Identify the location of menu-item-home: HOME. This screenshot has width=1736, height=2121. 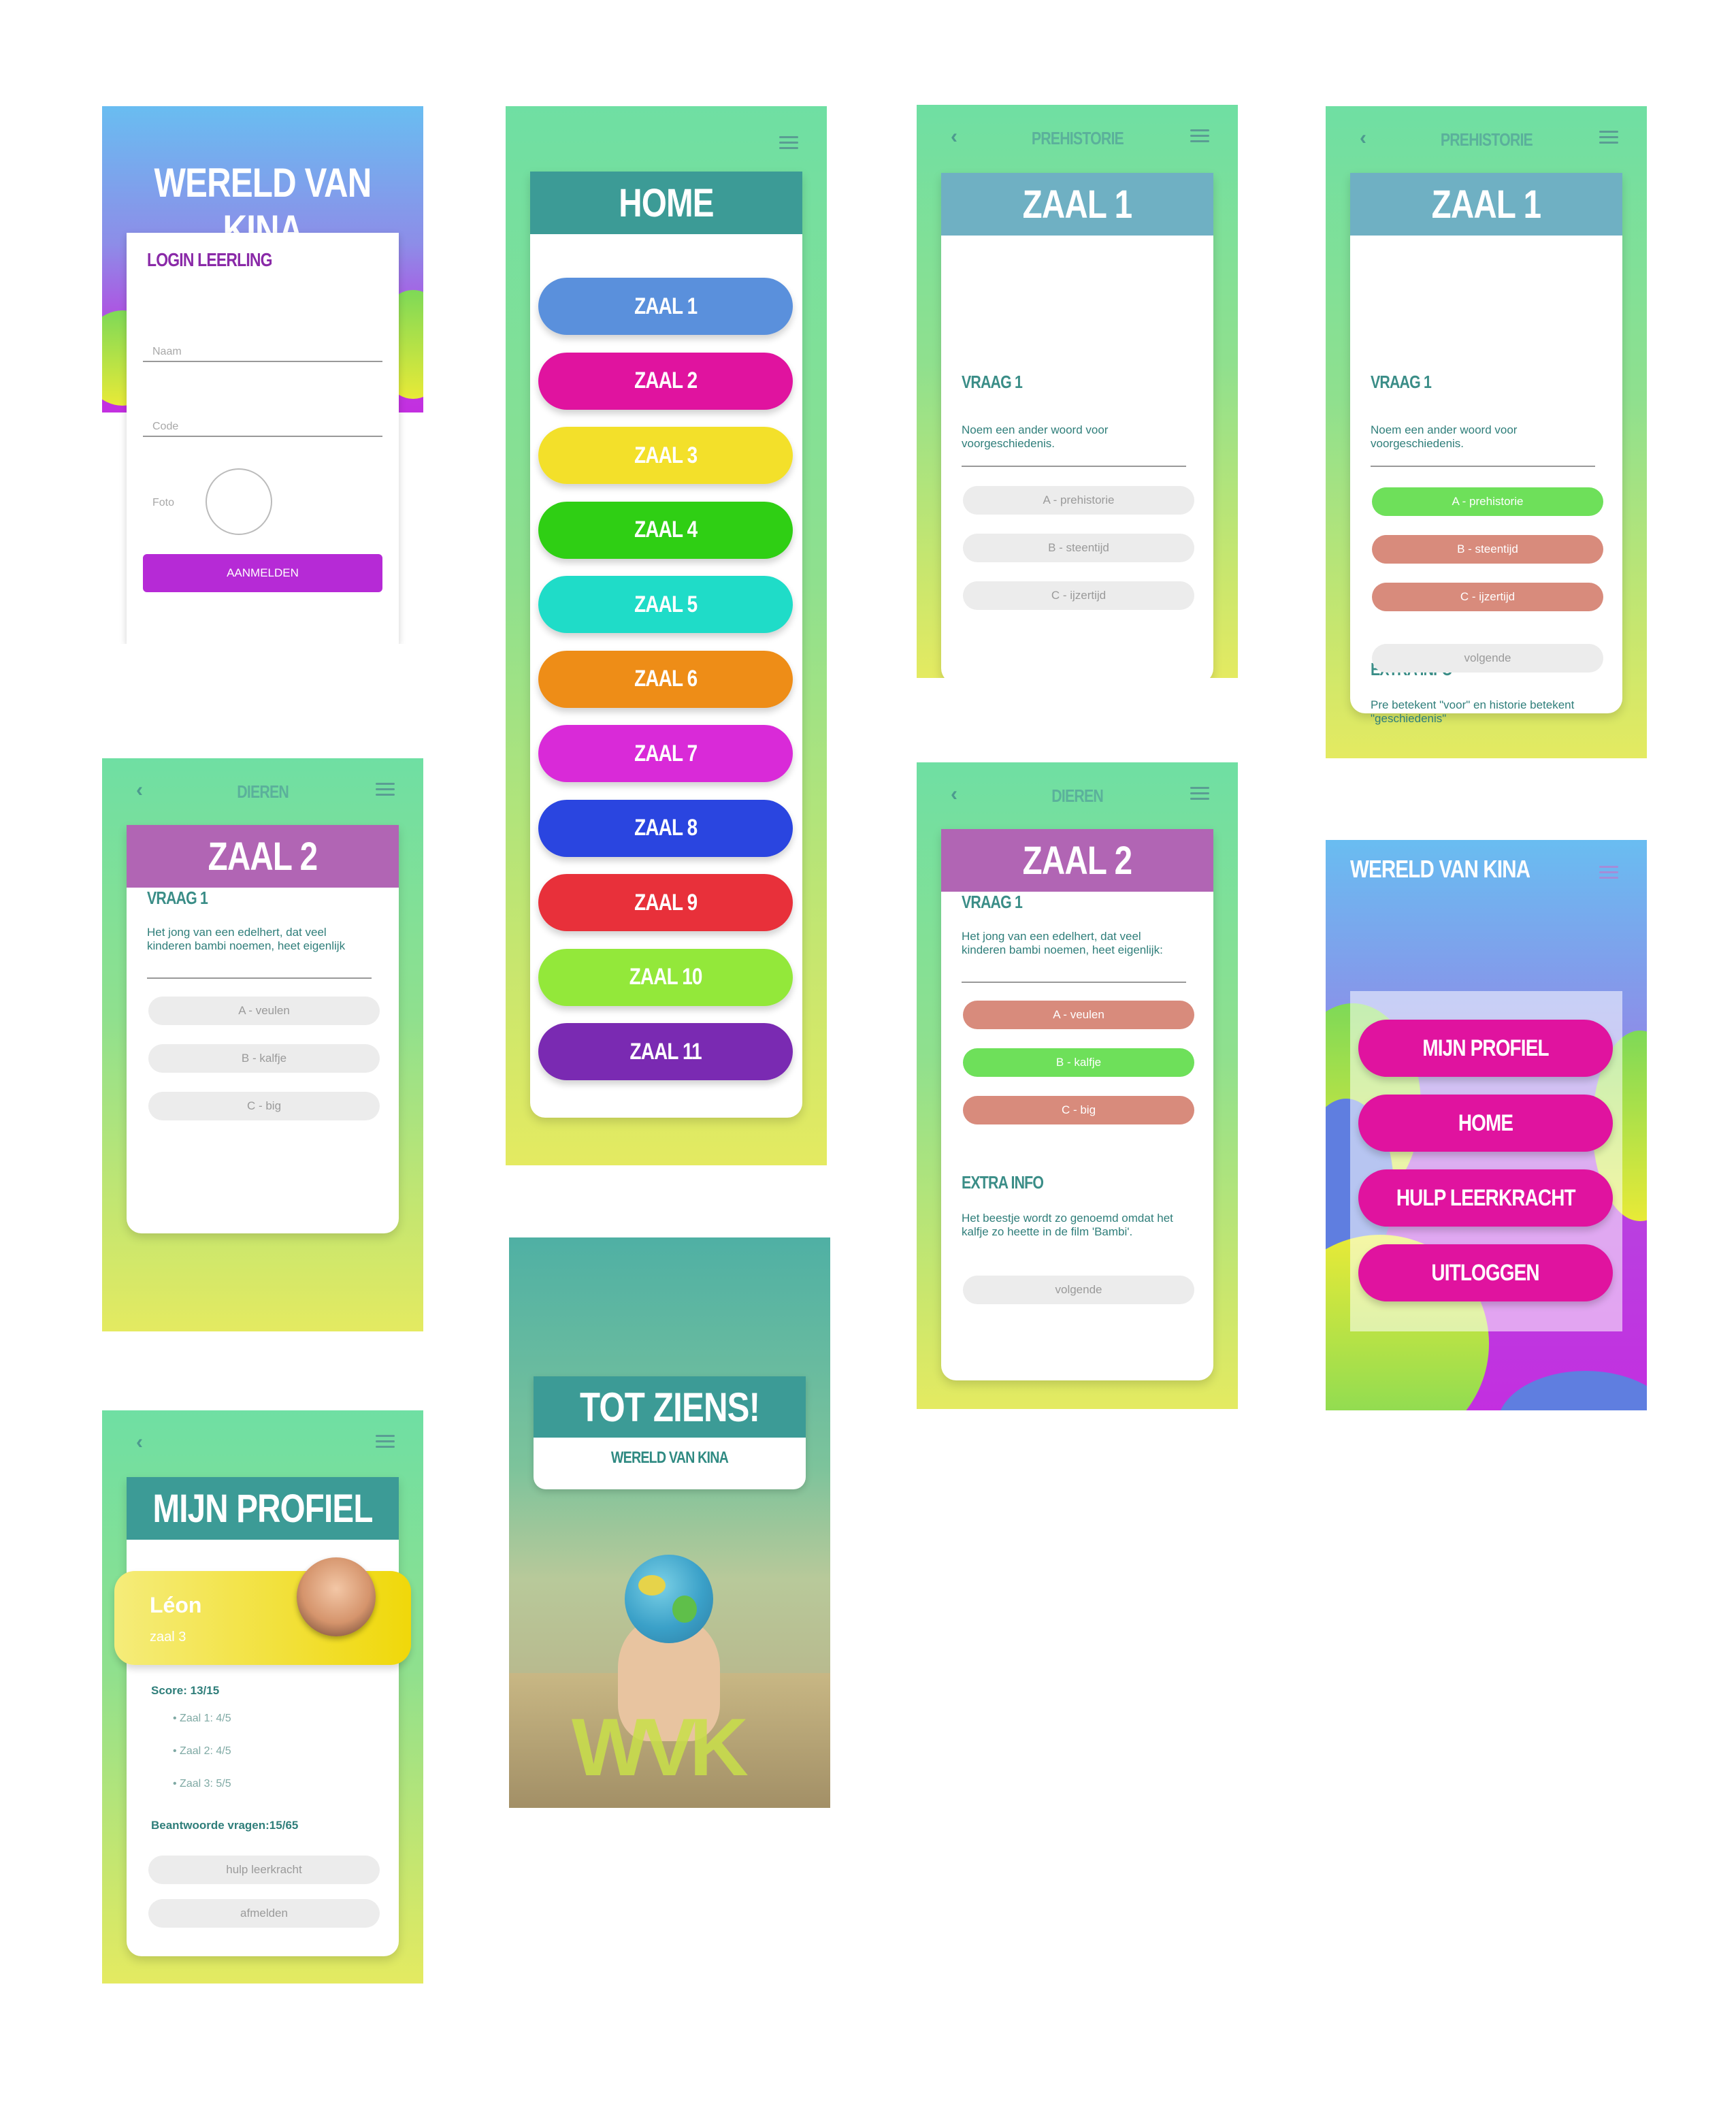
(1485, 1124).